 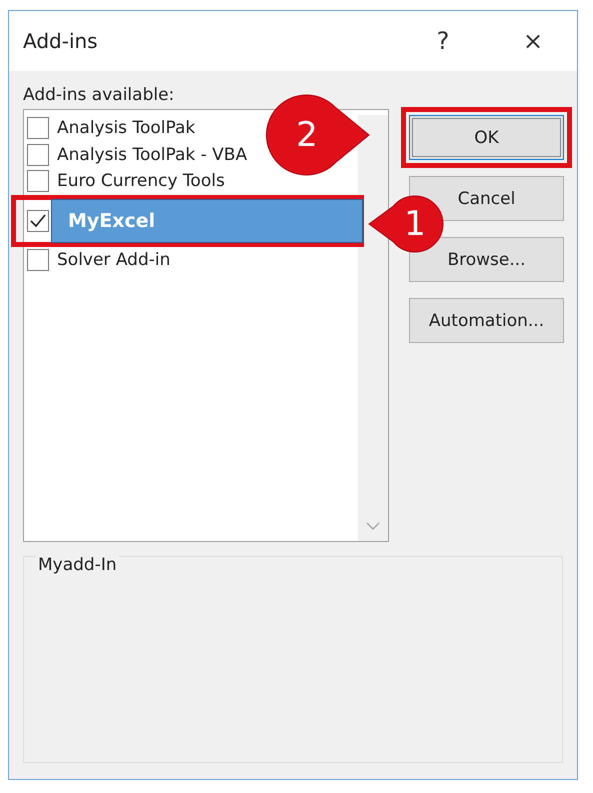 I want to click on step-number: 2, so click(x=307, y=135).